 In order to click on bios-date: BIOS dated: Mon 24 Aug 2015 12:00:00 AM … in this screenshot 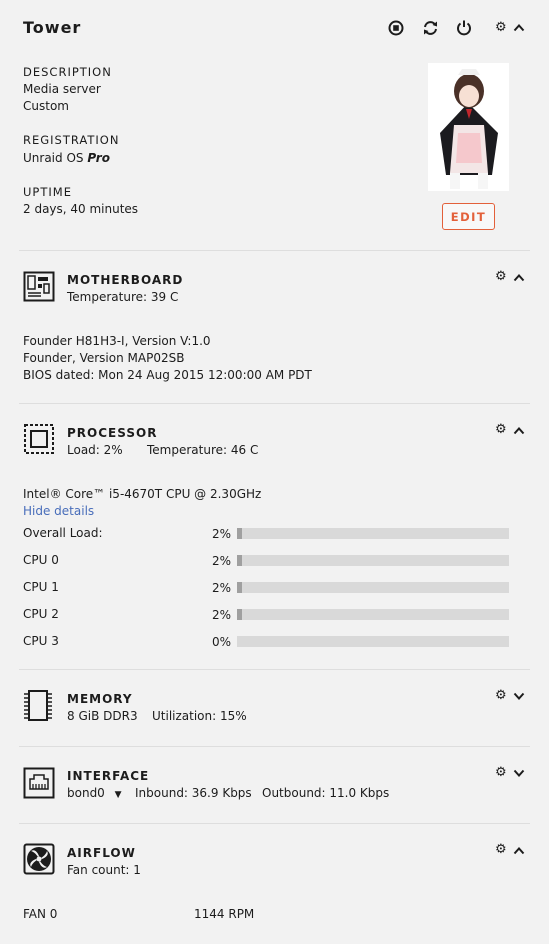, I will do `click(167, 375)`.